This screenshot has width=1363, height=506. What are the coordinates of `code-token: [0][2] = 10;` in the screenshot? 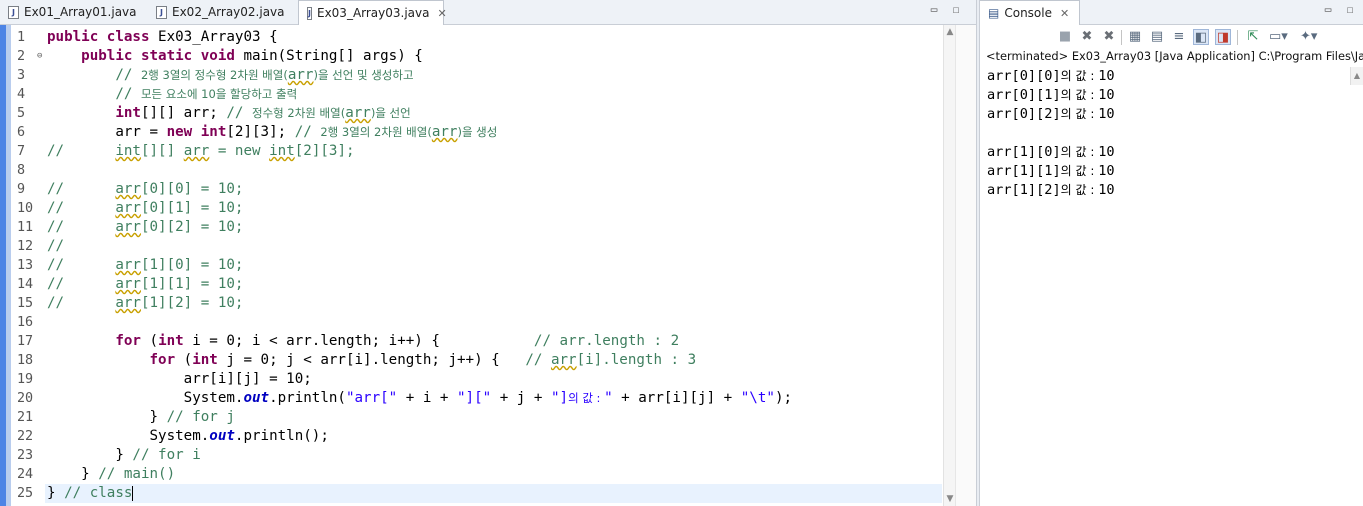 It's located at (192, 227).